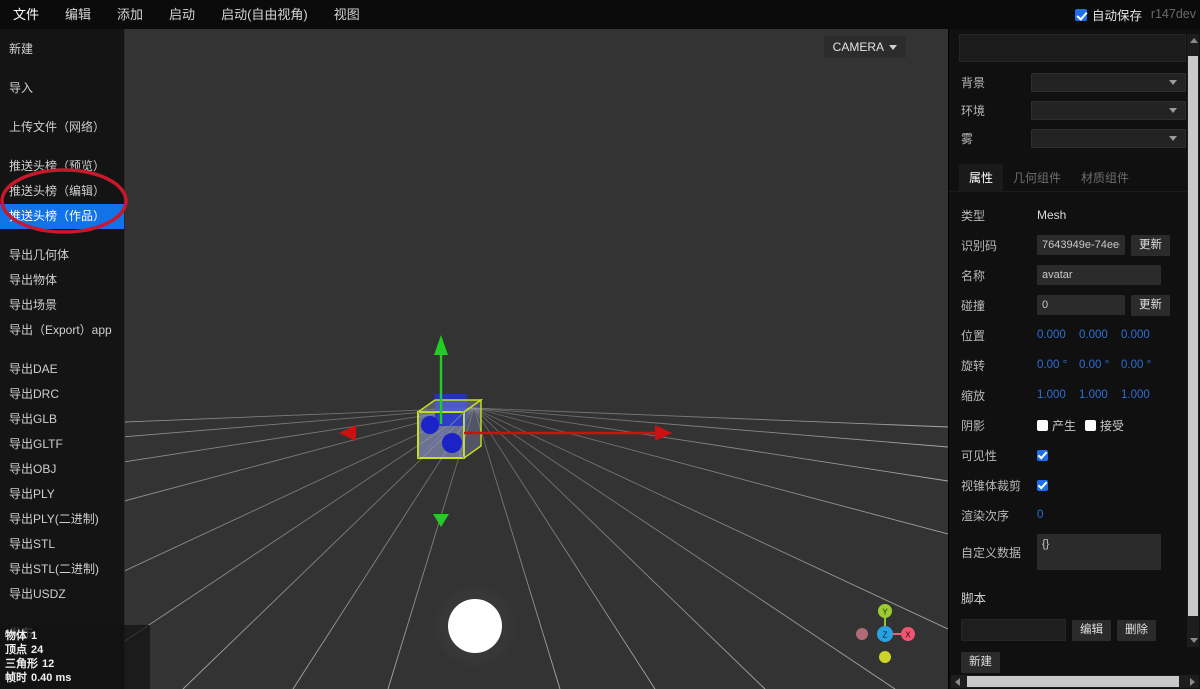 The height and width of the screenshot is (689, 1200). What do you see at coordinates (62, 166) in the screenshot?
I see `menu-item-push-preview: 推送头榜（预览）` at bounding box center [62, 166].